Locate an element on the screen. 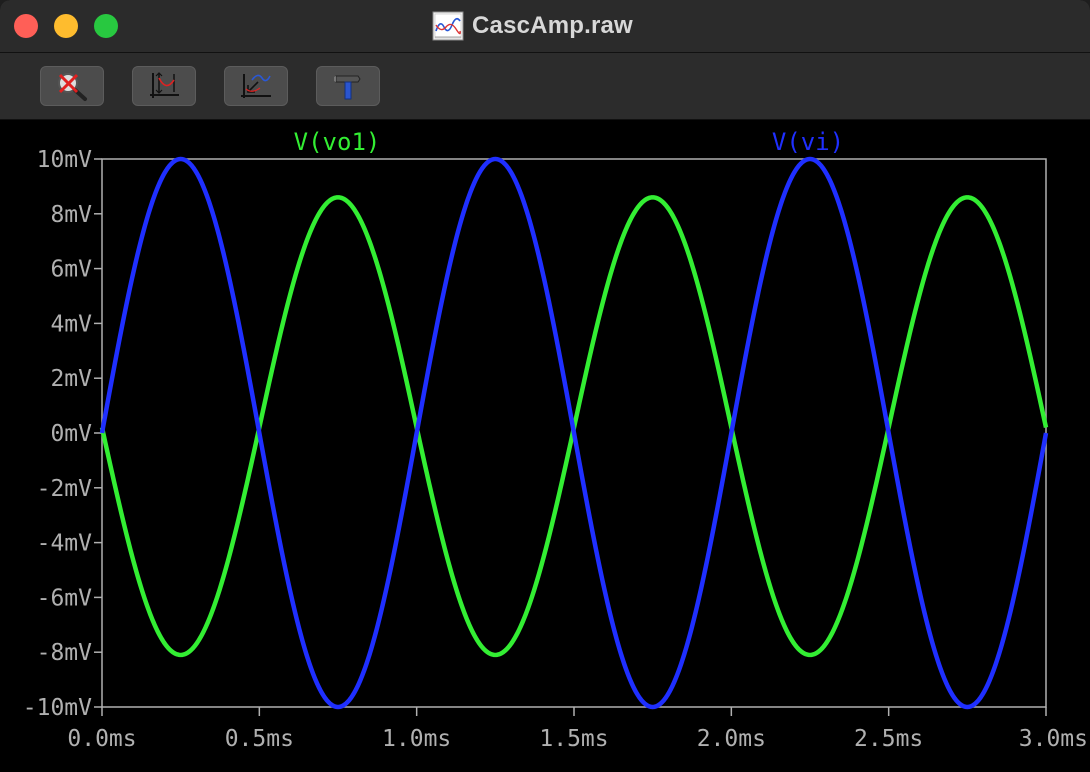 This screenshot has height=772, width=1090. y-tick-label: 0mV is located at coordinates (71, 434).